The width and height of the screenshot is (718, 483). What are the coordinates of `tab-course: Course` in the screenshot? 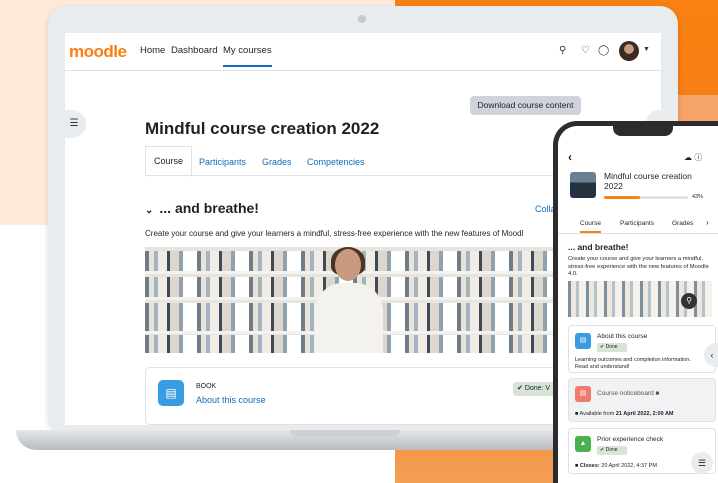 It's located at (169, 161).